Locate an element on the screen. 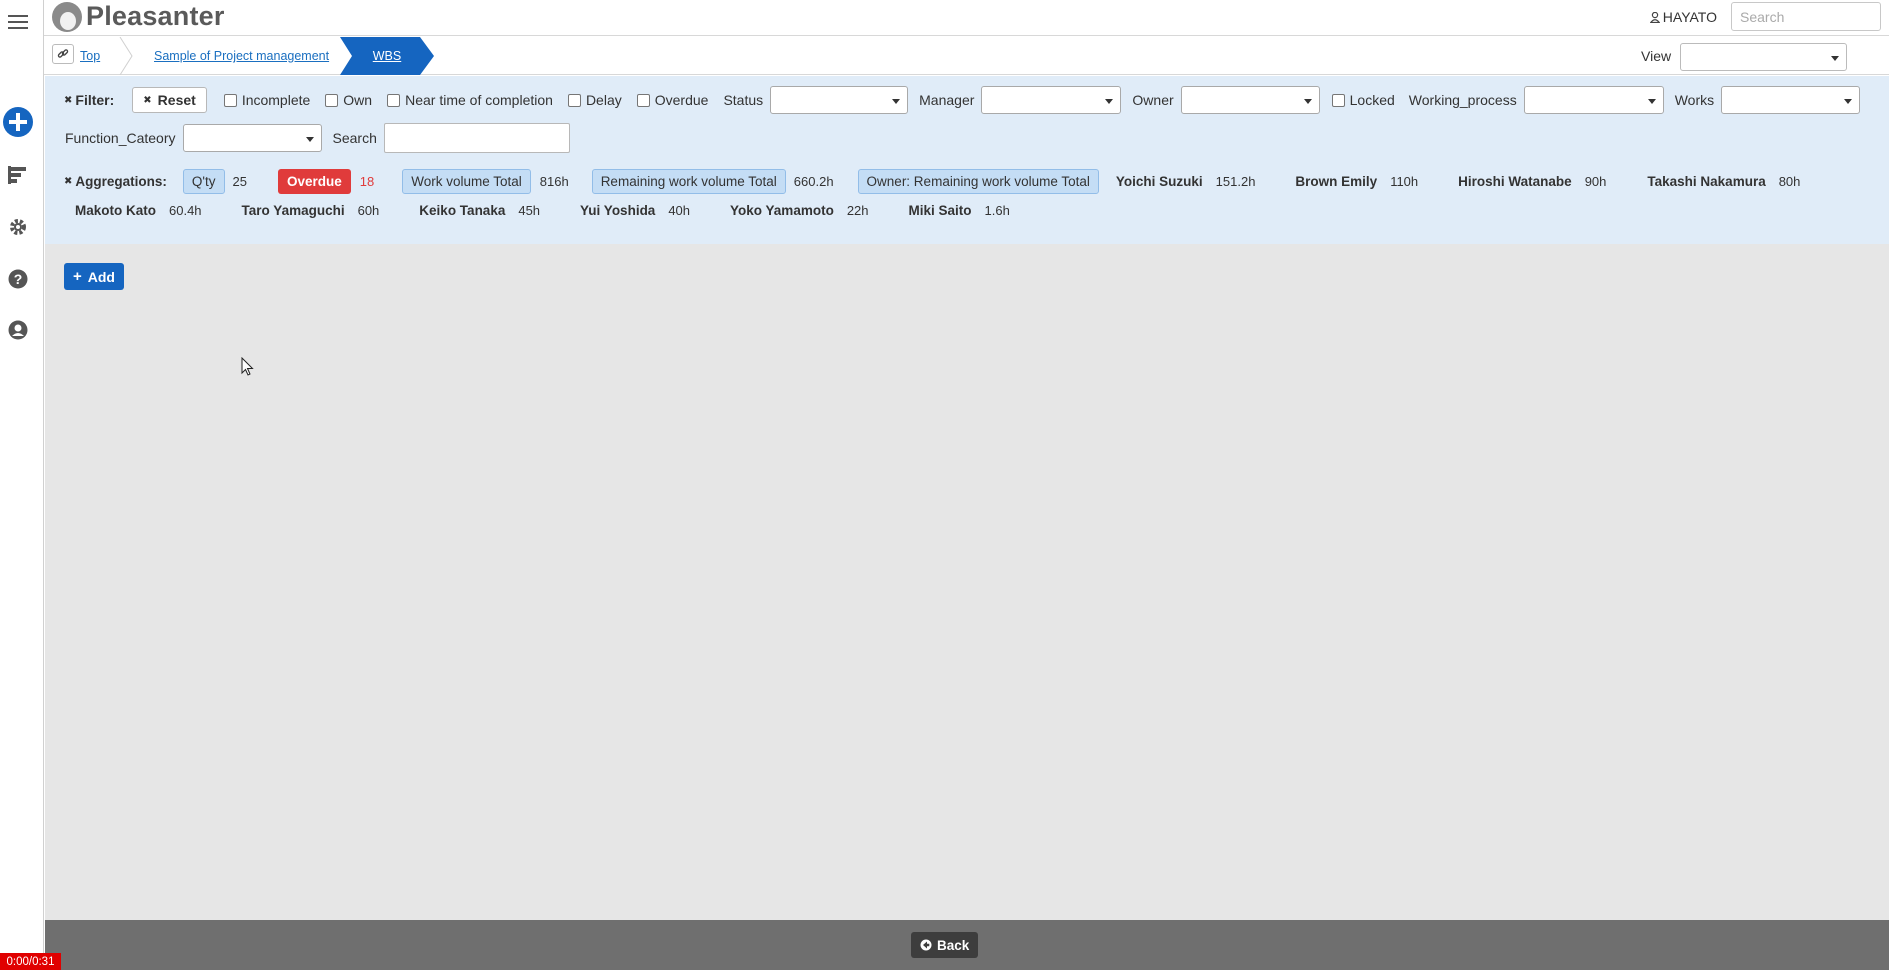 The image size is (1889, 970). filter-overdue: Overdue is located at coordinates (672, 100).